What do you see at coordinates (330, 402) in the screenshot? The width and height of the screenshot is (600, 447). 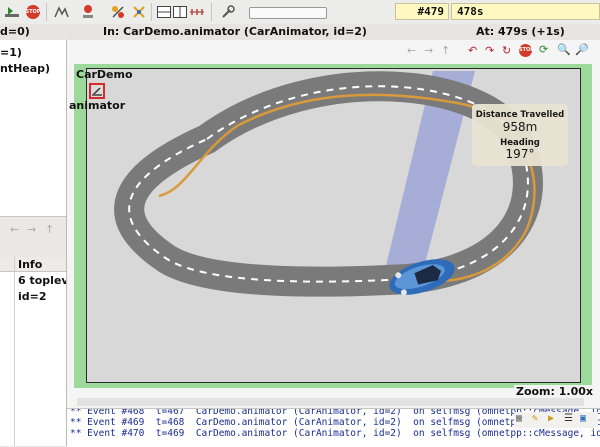 I see `horizontal-scrollbar` at bounding box center [330, 402].